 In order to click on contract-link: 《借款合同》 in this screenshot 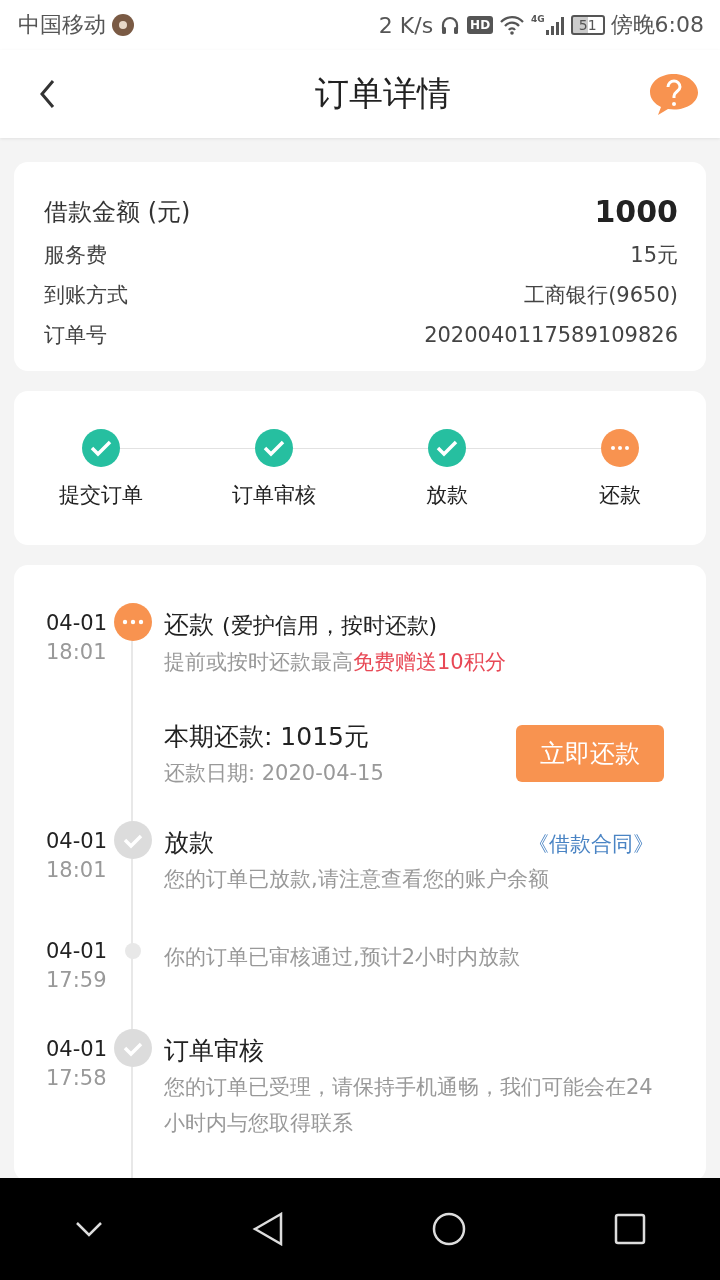, I will do `click(591, 844)`.